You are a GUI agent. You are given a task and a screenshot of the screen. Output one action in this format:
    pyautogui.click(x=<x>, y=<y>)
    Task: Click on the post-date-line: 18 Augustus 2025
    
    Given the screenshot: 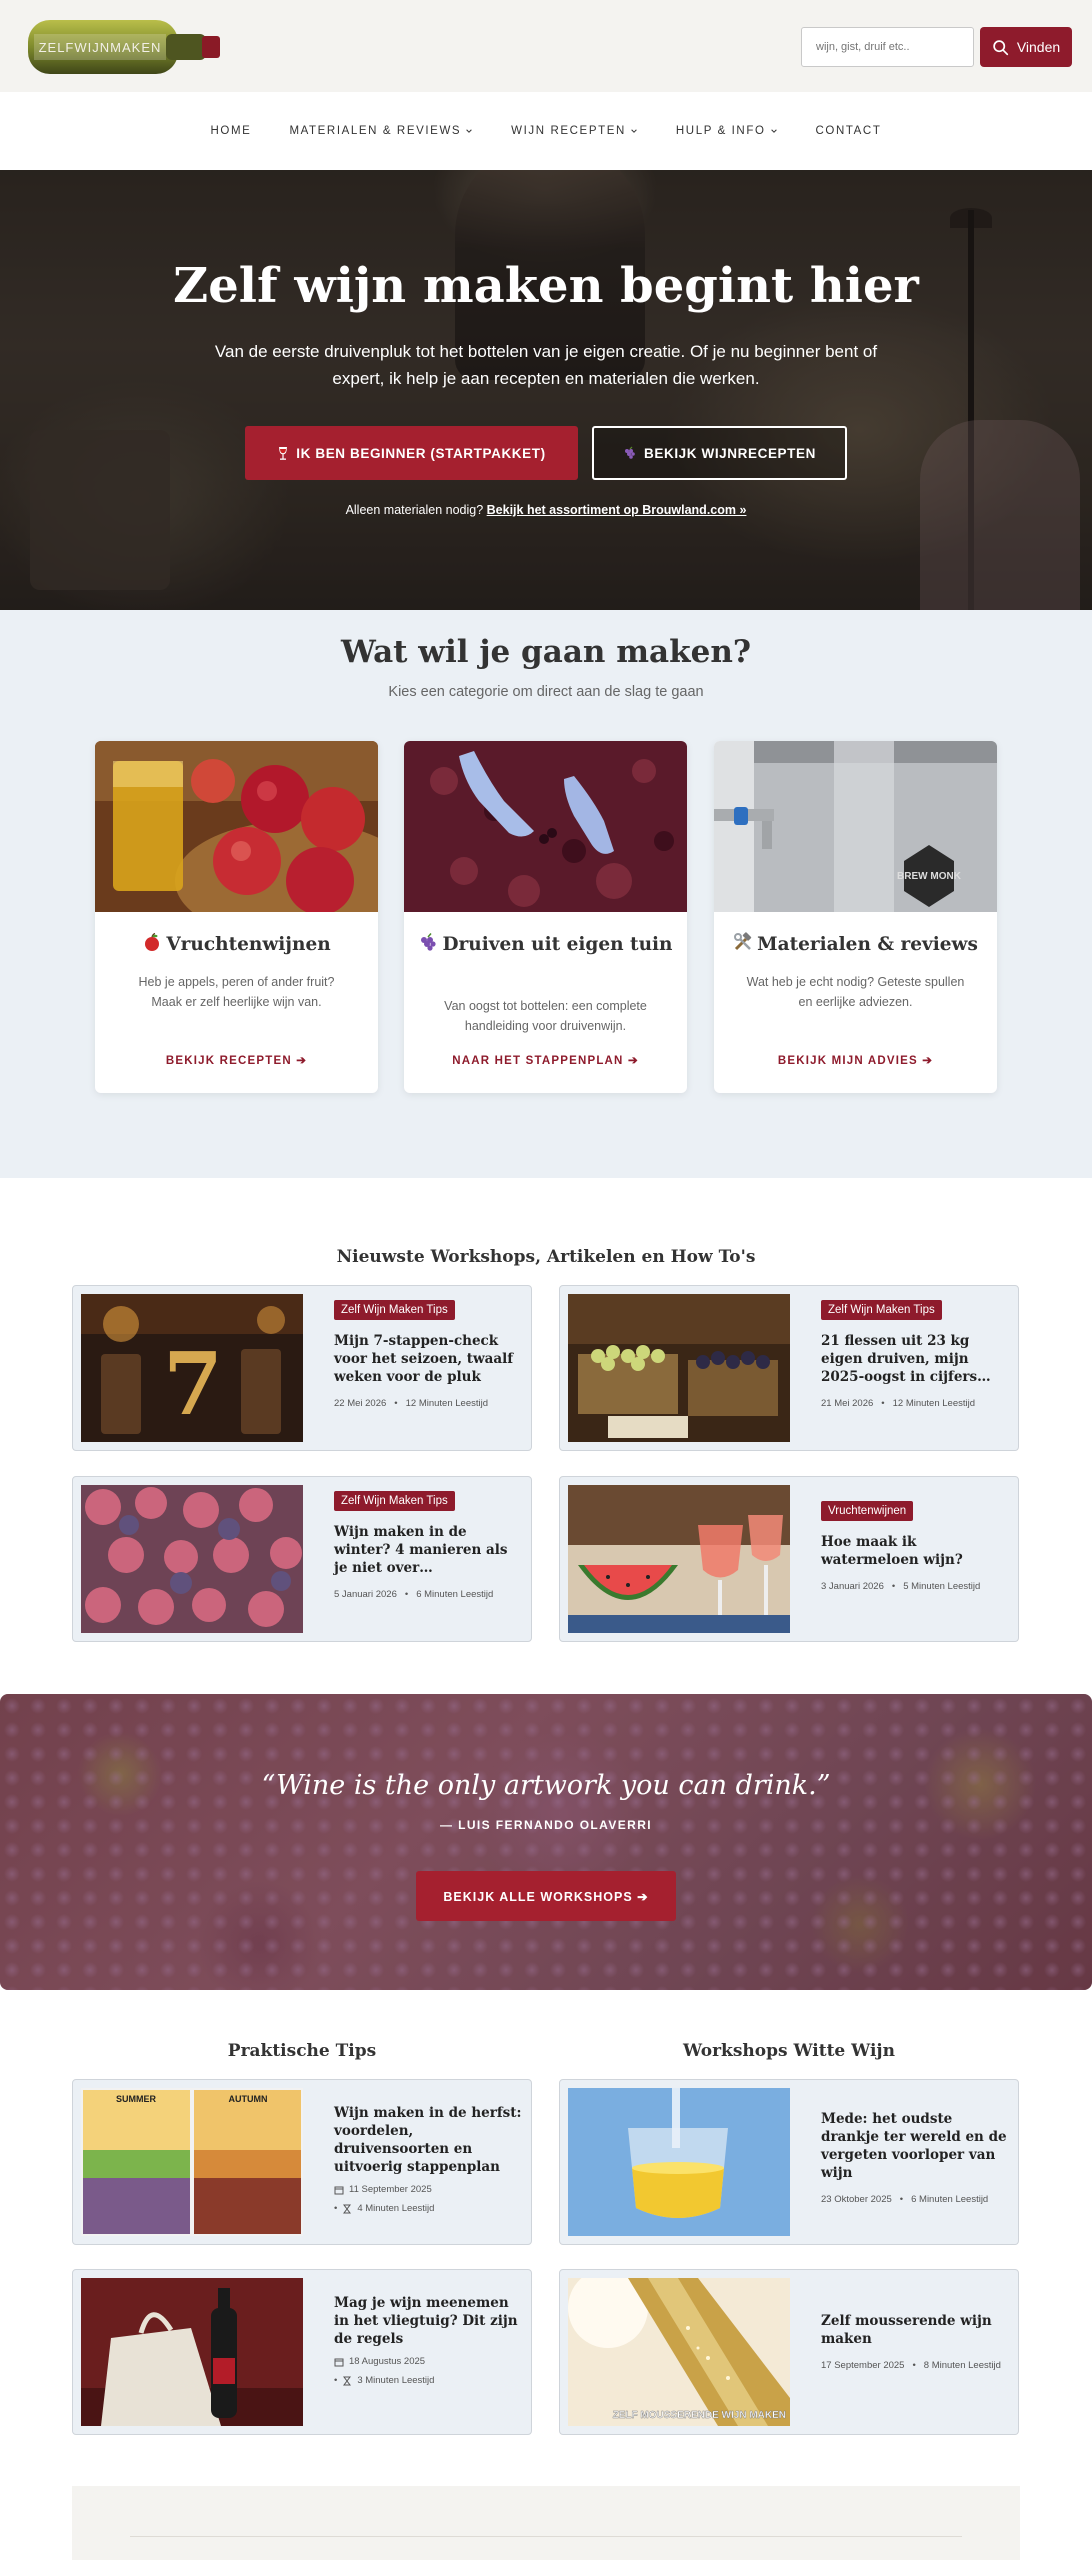 What is the action you would take?
    pyautogui.click(x=429, y=2361)
    